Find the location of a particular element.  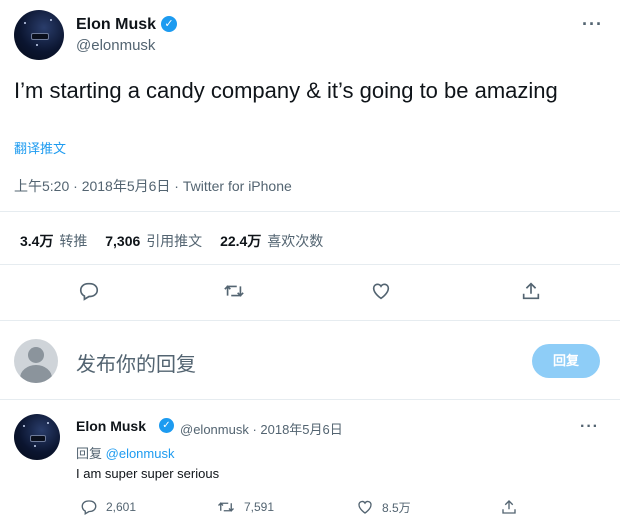

reply-input: 发布你的回复 is located at coordinates (136, 362).